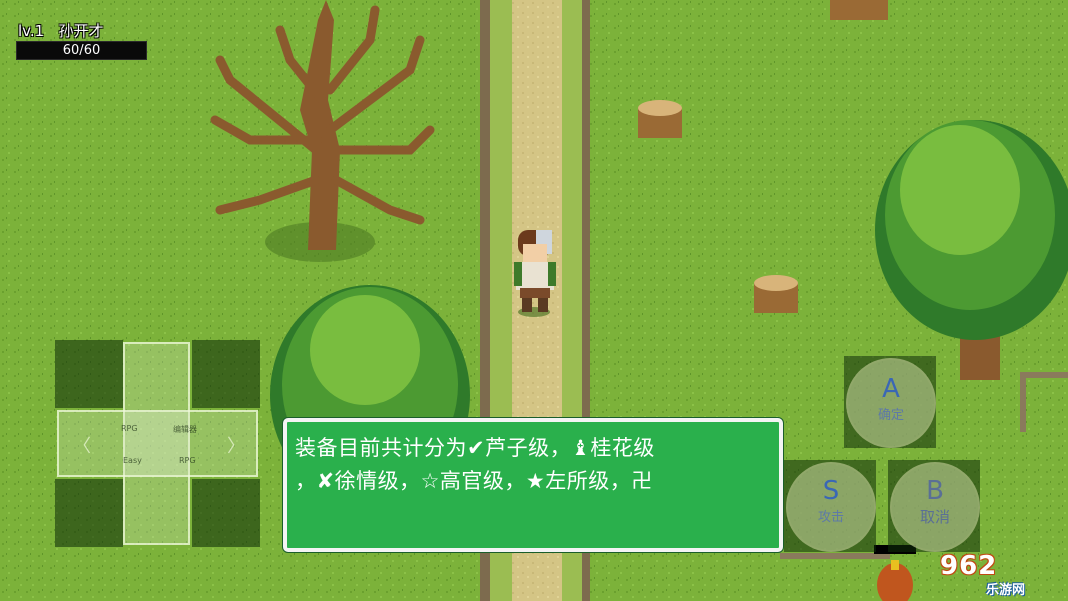 The width and height of the screenshot is (1068, 601). I want to click on hp-bar: 60/60, so click(81, 50).